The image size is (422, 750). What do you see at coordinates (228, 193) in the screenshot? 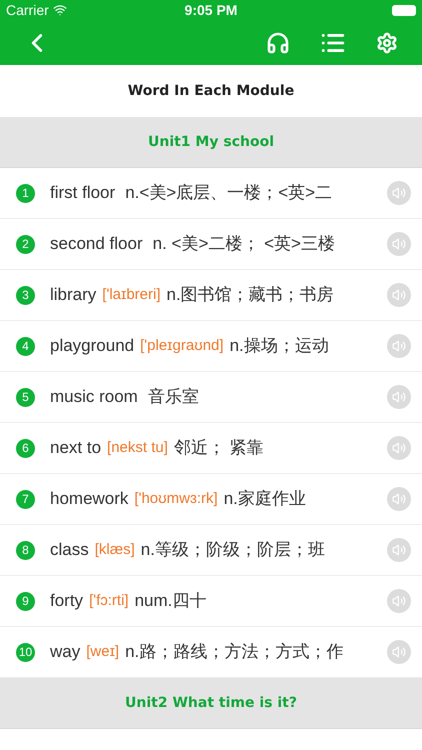
I see `meaning-text: n.<美>底层、一楼；<英>二` at bounding box center [228, 193].